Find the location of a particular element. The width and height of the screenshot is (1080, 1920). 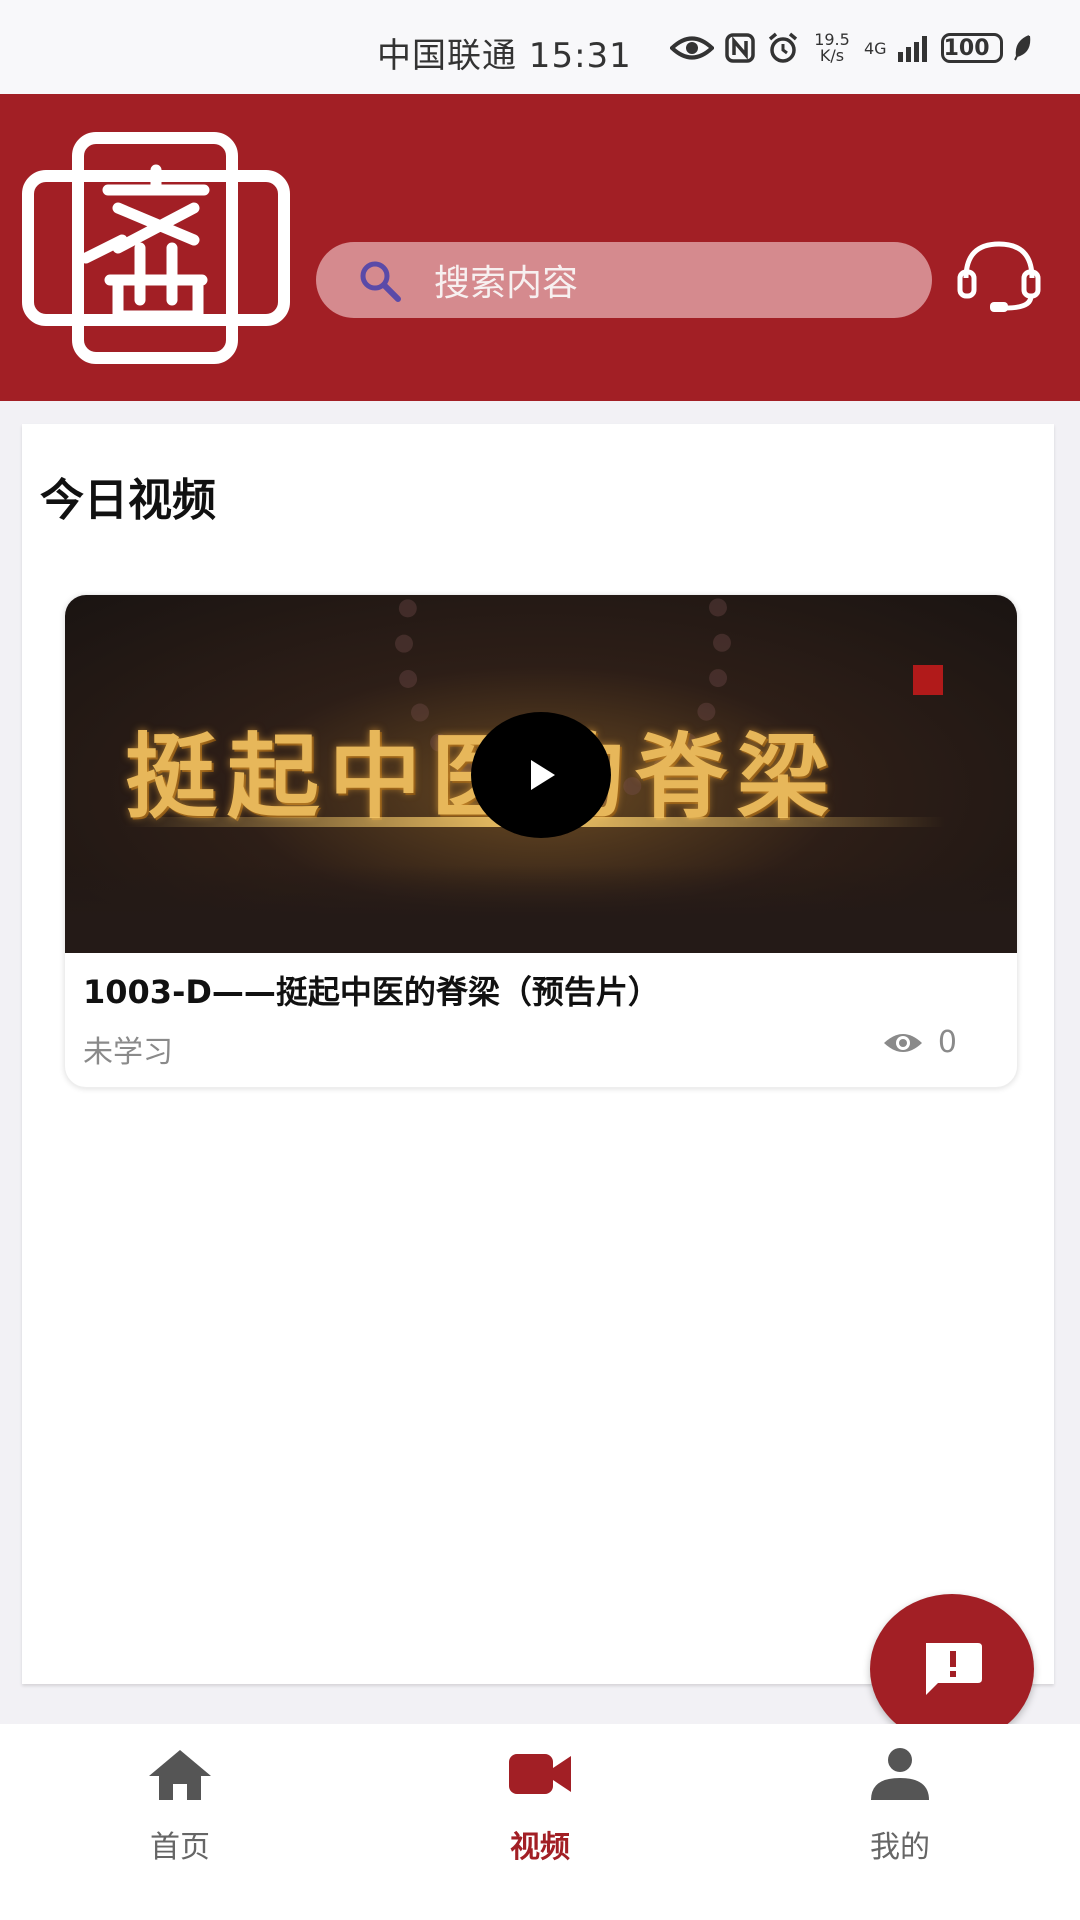

leaf-icon is located at coordinates (1021, 48).